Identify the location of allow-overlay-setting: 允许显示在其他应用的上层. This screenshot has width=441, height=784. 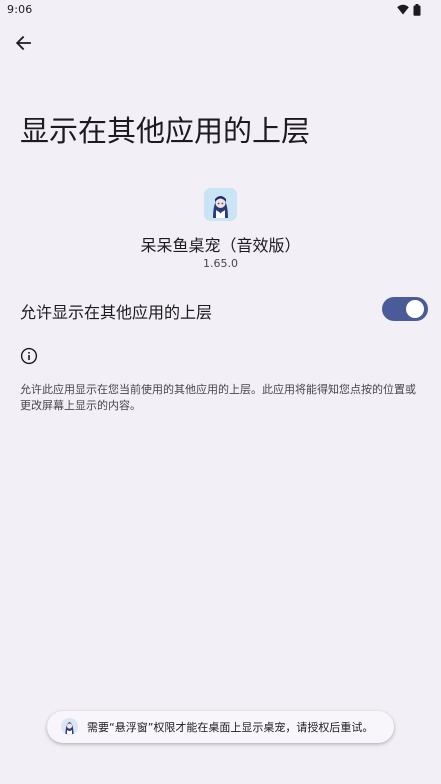
(220, 310).